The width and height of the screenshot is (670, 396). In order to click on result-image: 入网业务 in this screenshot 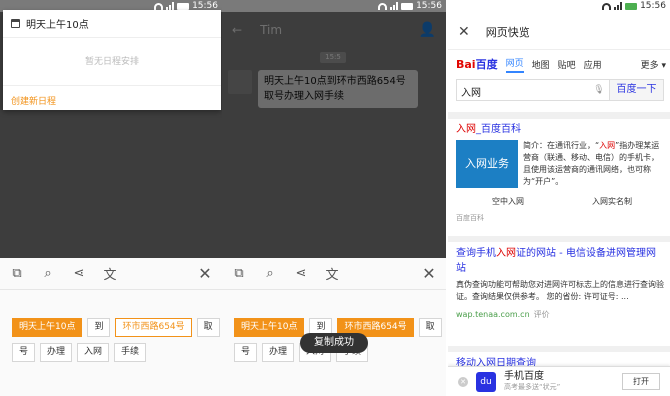, I will do `click(487, 164)`.